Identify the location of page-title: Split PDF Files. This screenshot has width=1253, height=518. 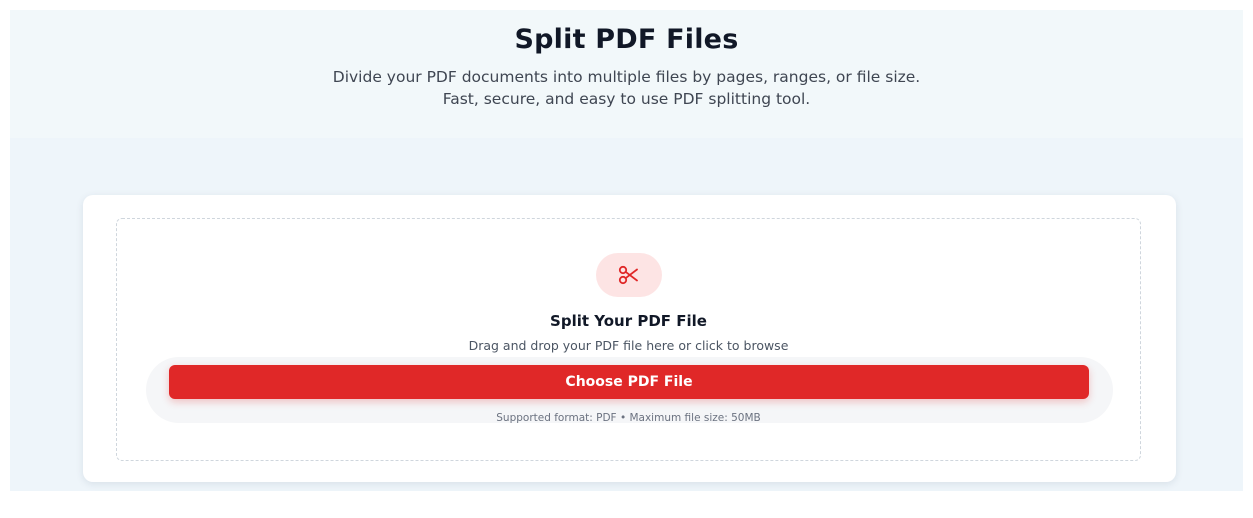
(626, 39).